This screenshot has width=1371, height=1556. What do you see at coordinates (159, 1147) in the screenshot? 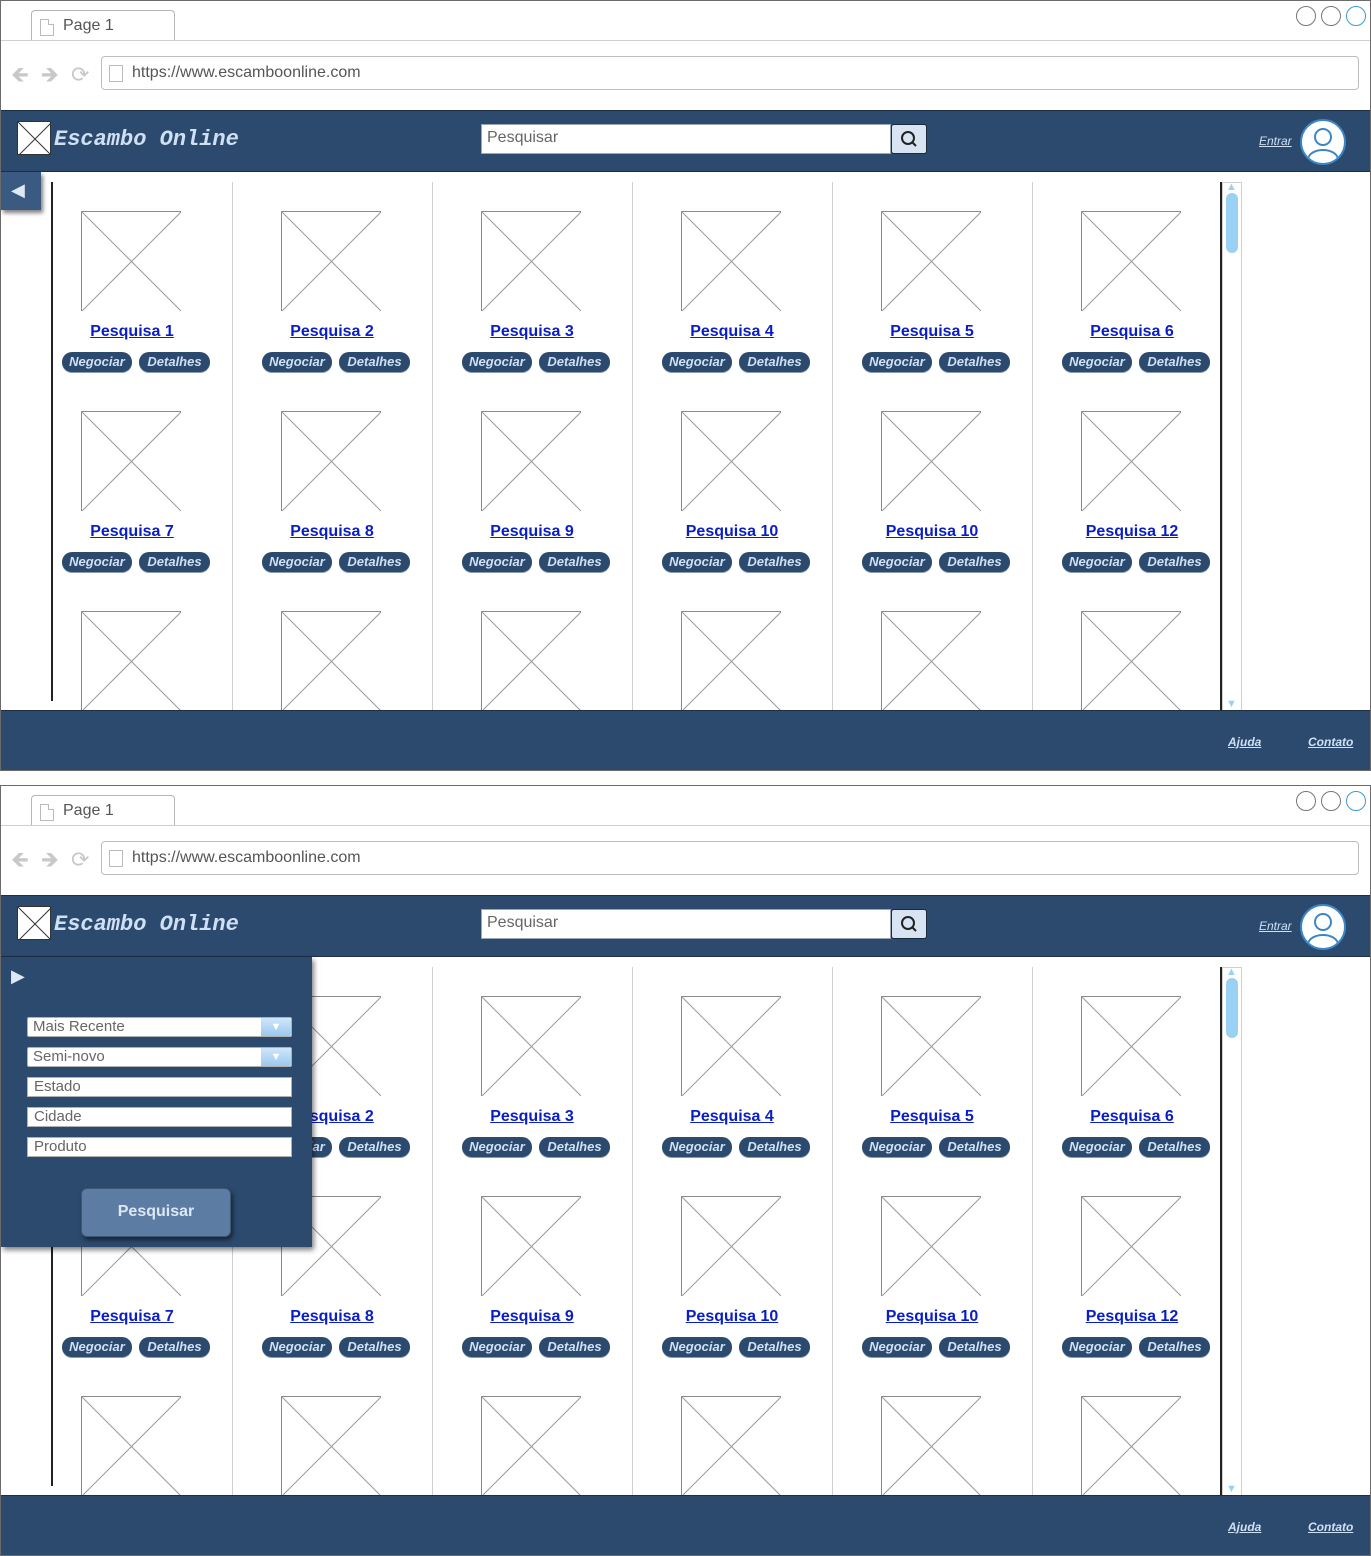
I see `product-field: Produto` at bounding box center [159, 1147].